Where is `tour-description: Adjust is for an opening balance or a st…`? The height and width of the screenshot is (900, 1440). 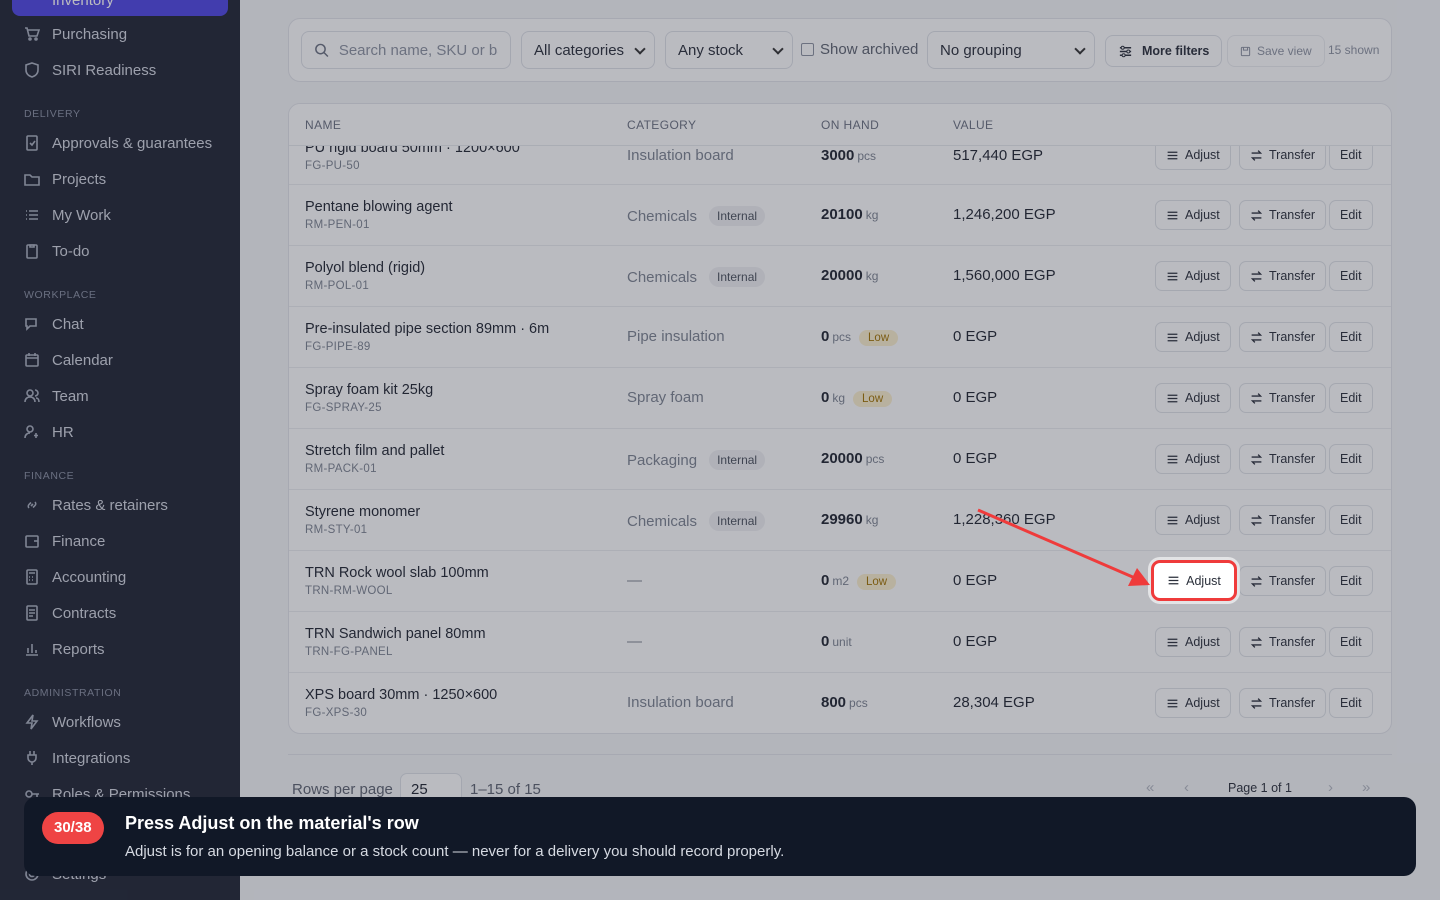 tour-description: Adjust is for an opening balance or a st… is located at coordinates (455, 851).